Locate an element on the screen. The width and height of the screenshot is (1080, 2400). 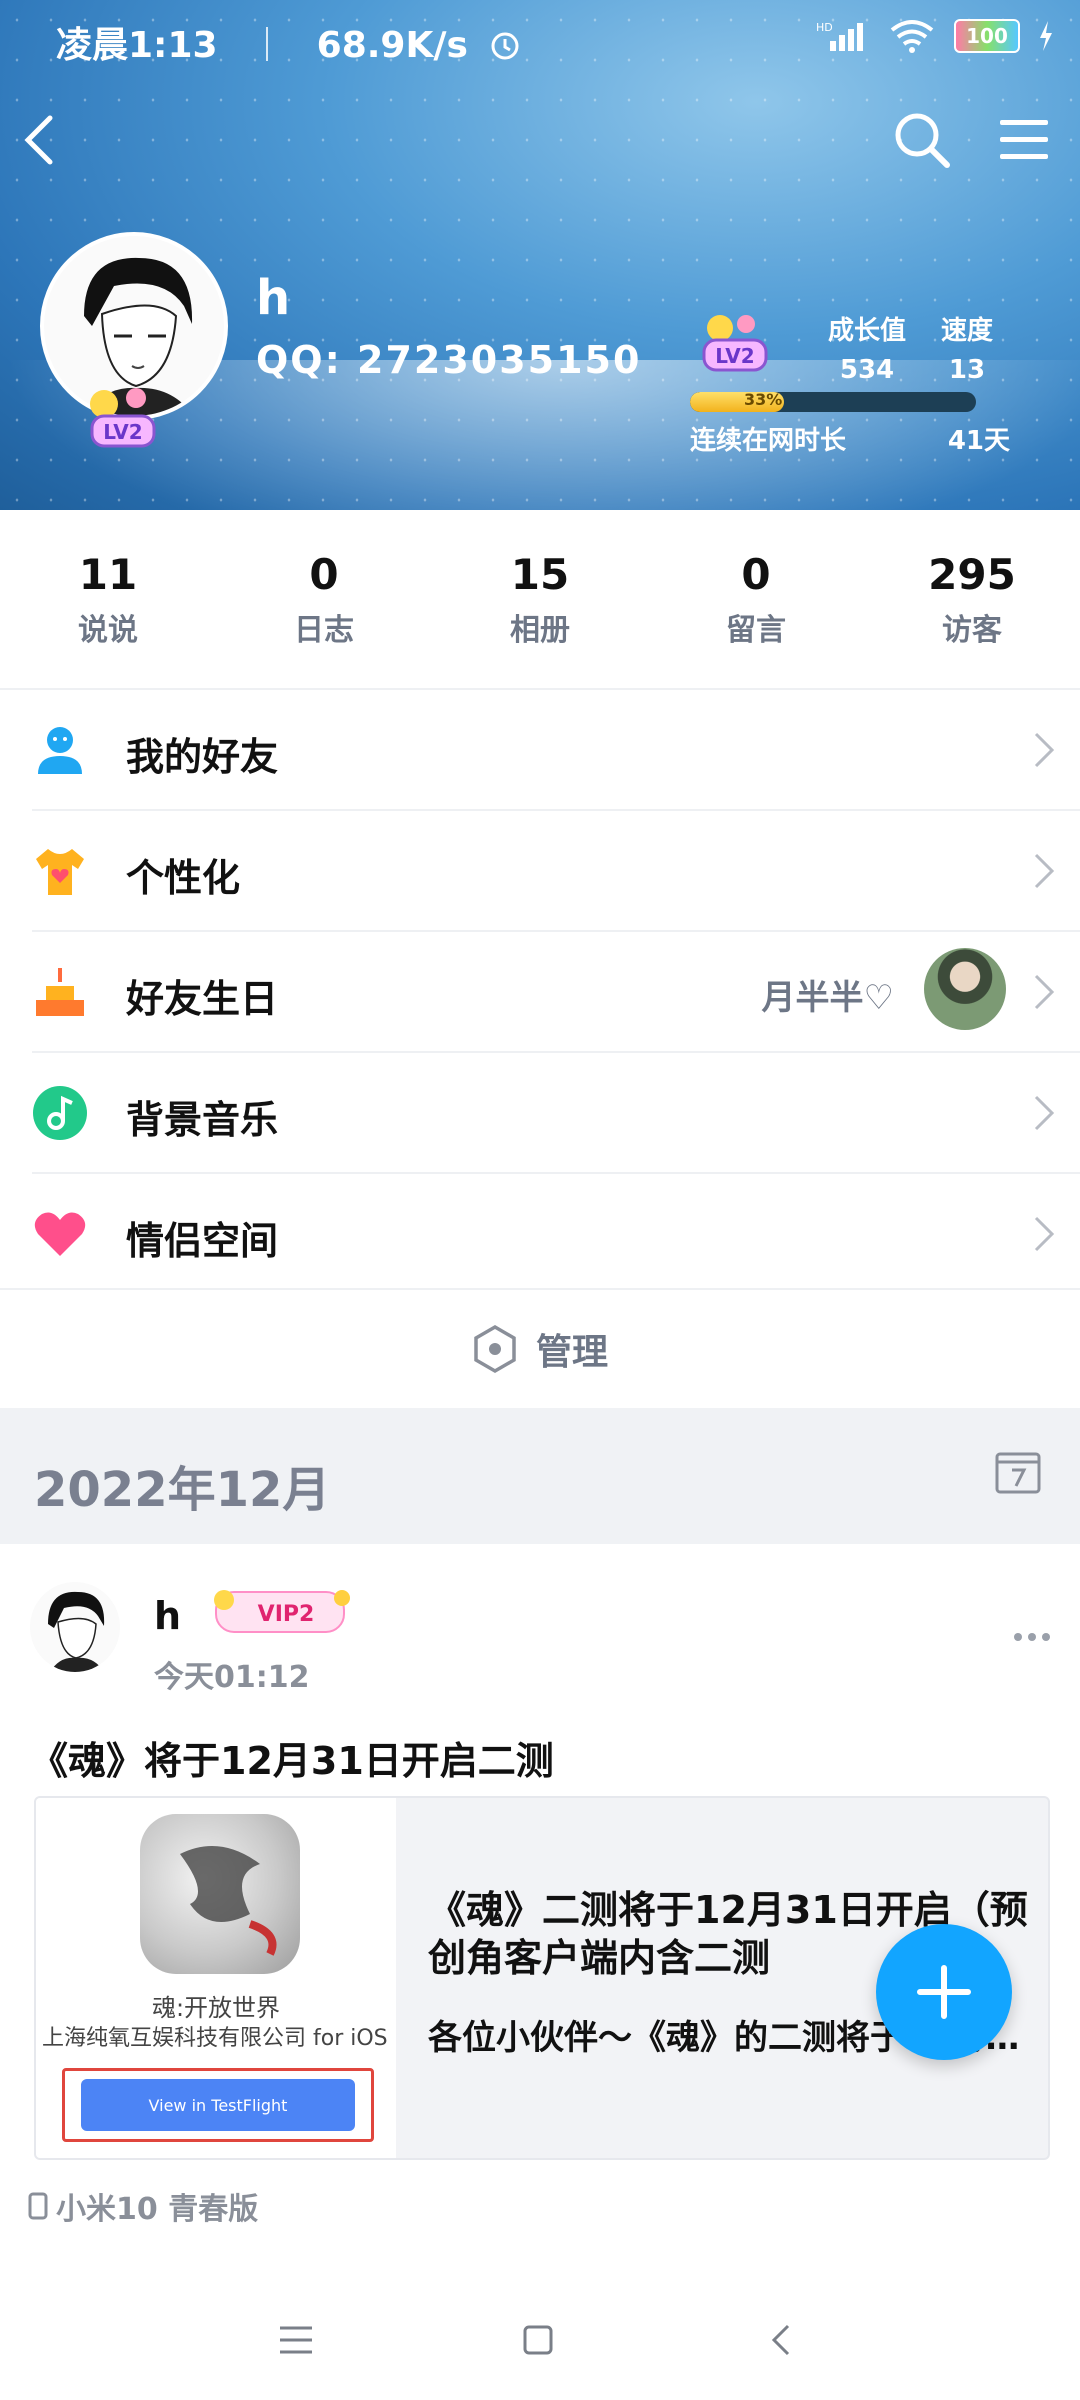
speed-label: 速度 is located at coordinates (966, 331).